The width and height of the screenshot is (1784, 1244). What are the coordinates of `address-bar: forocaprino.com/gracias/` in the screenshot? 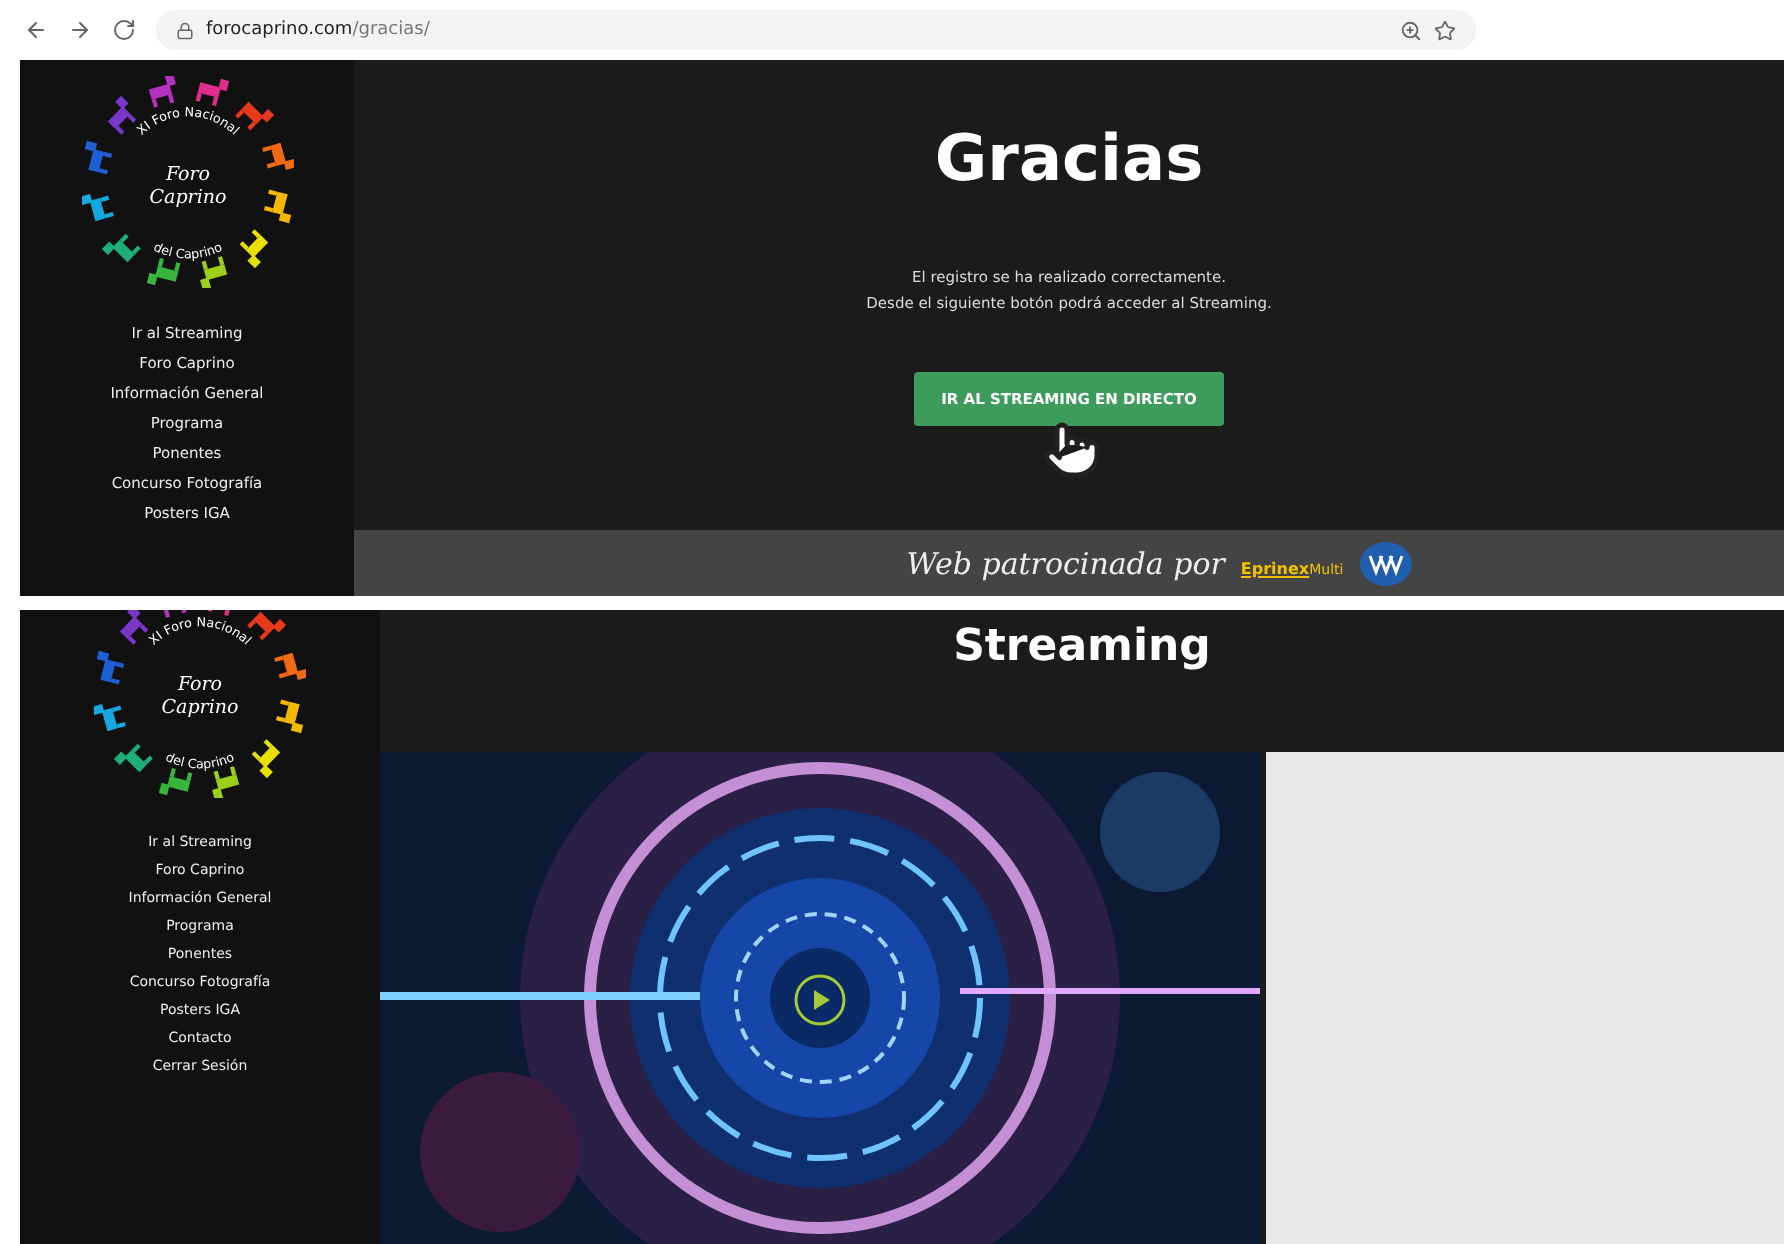 It's located at (816, 30).